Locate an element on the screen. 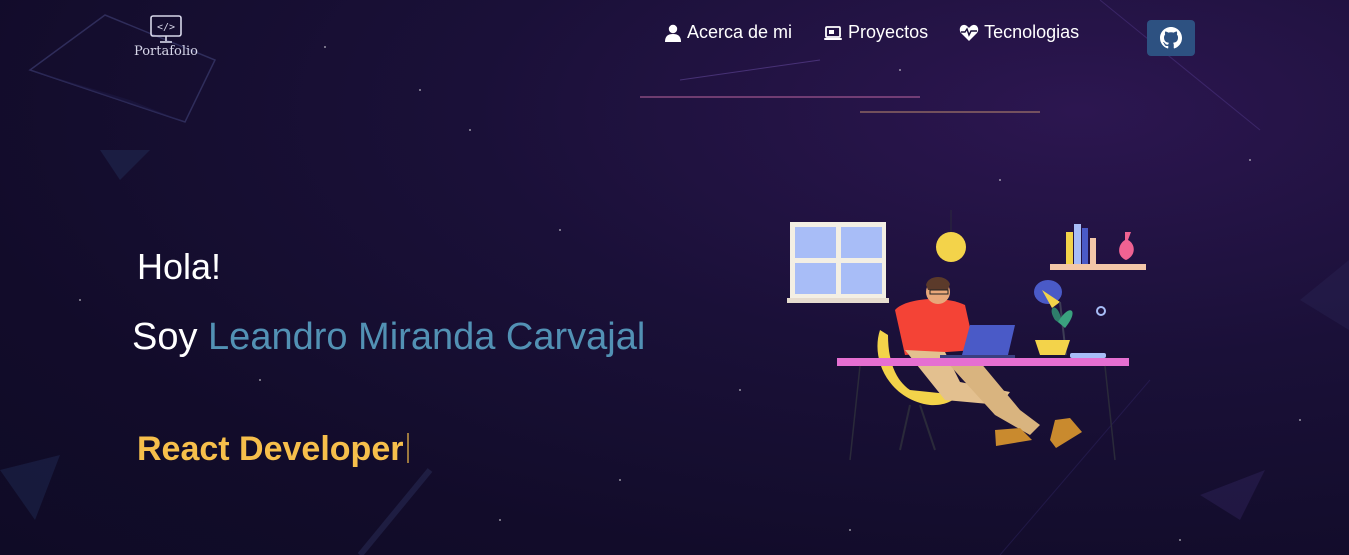 The height and width of the screenshot is (555, 1349). code-monitor-icon: </> is located at coordinates (166, 29).